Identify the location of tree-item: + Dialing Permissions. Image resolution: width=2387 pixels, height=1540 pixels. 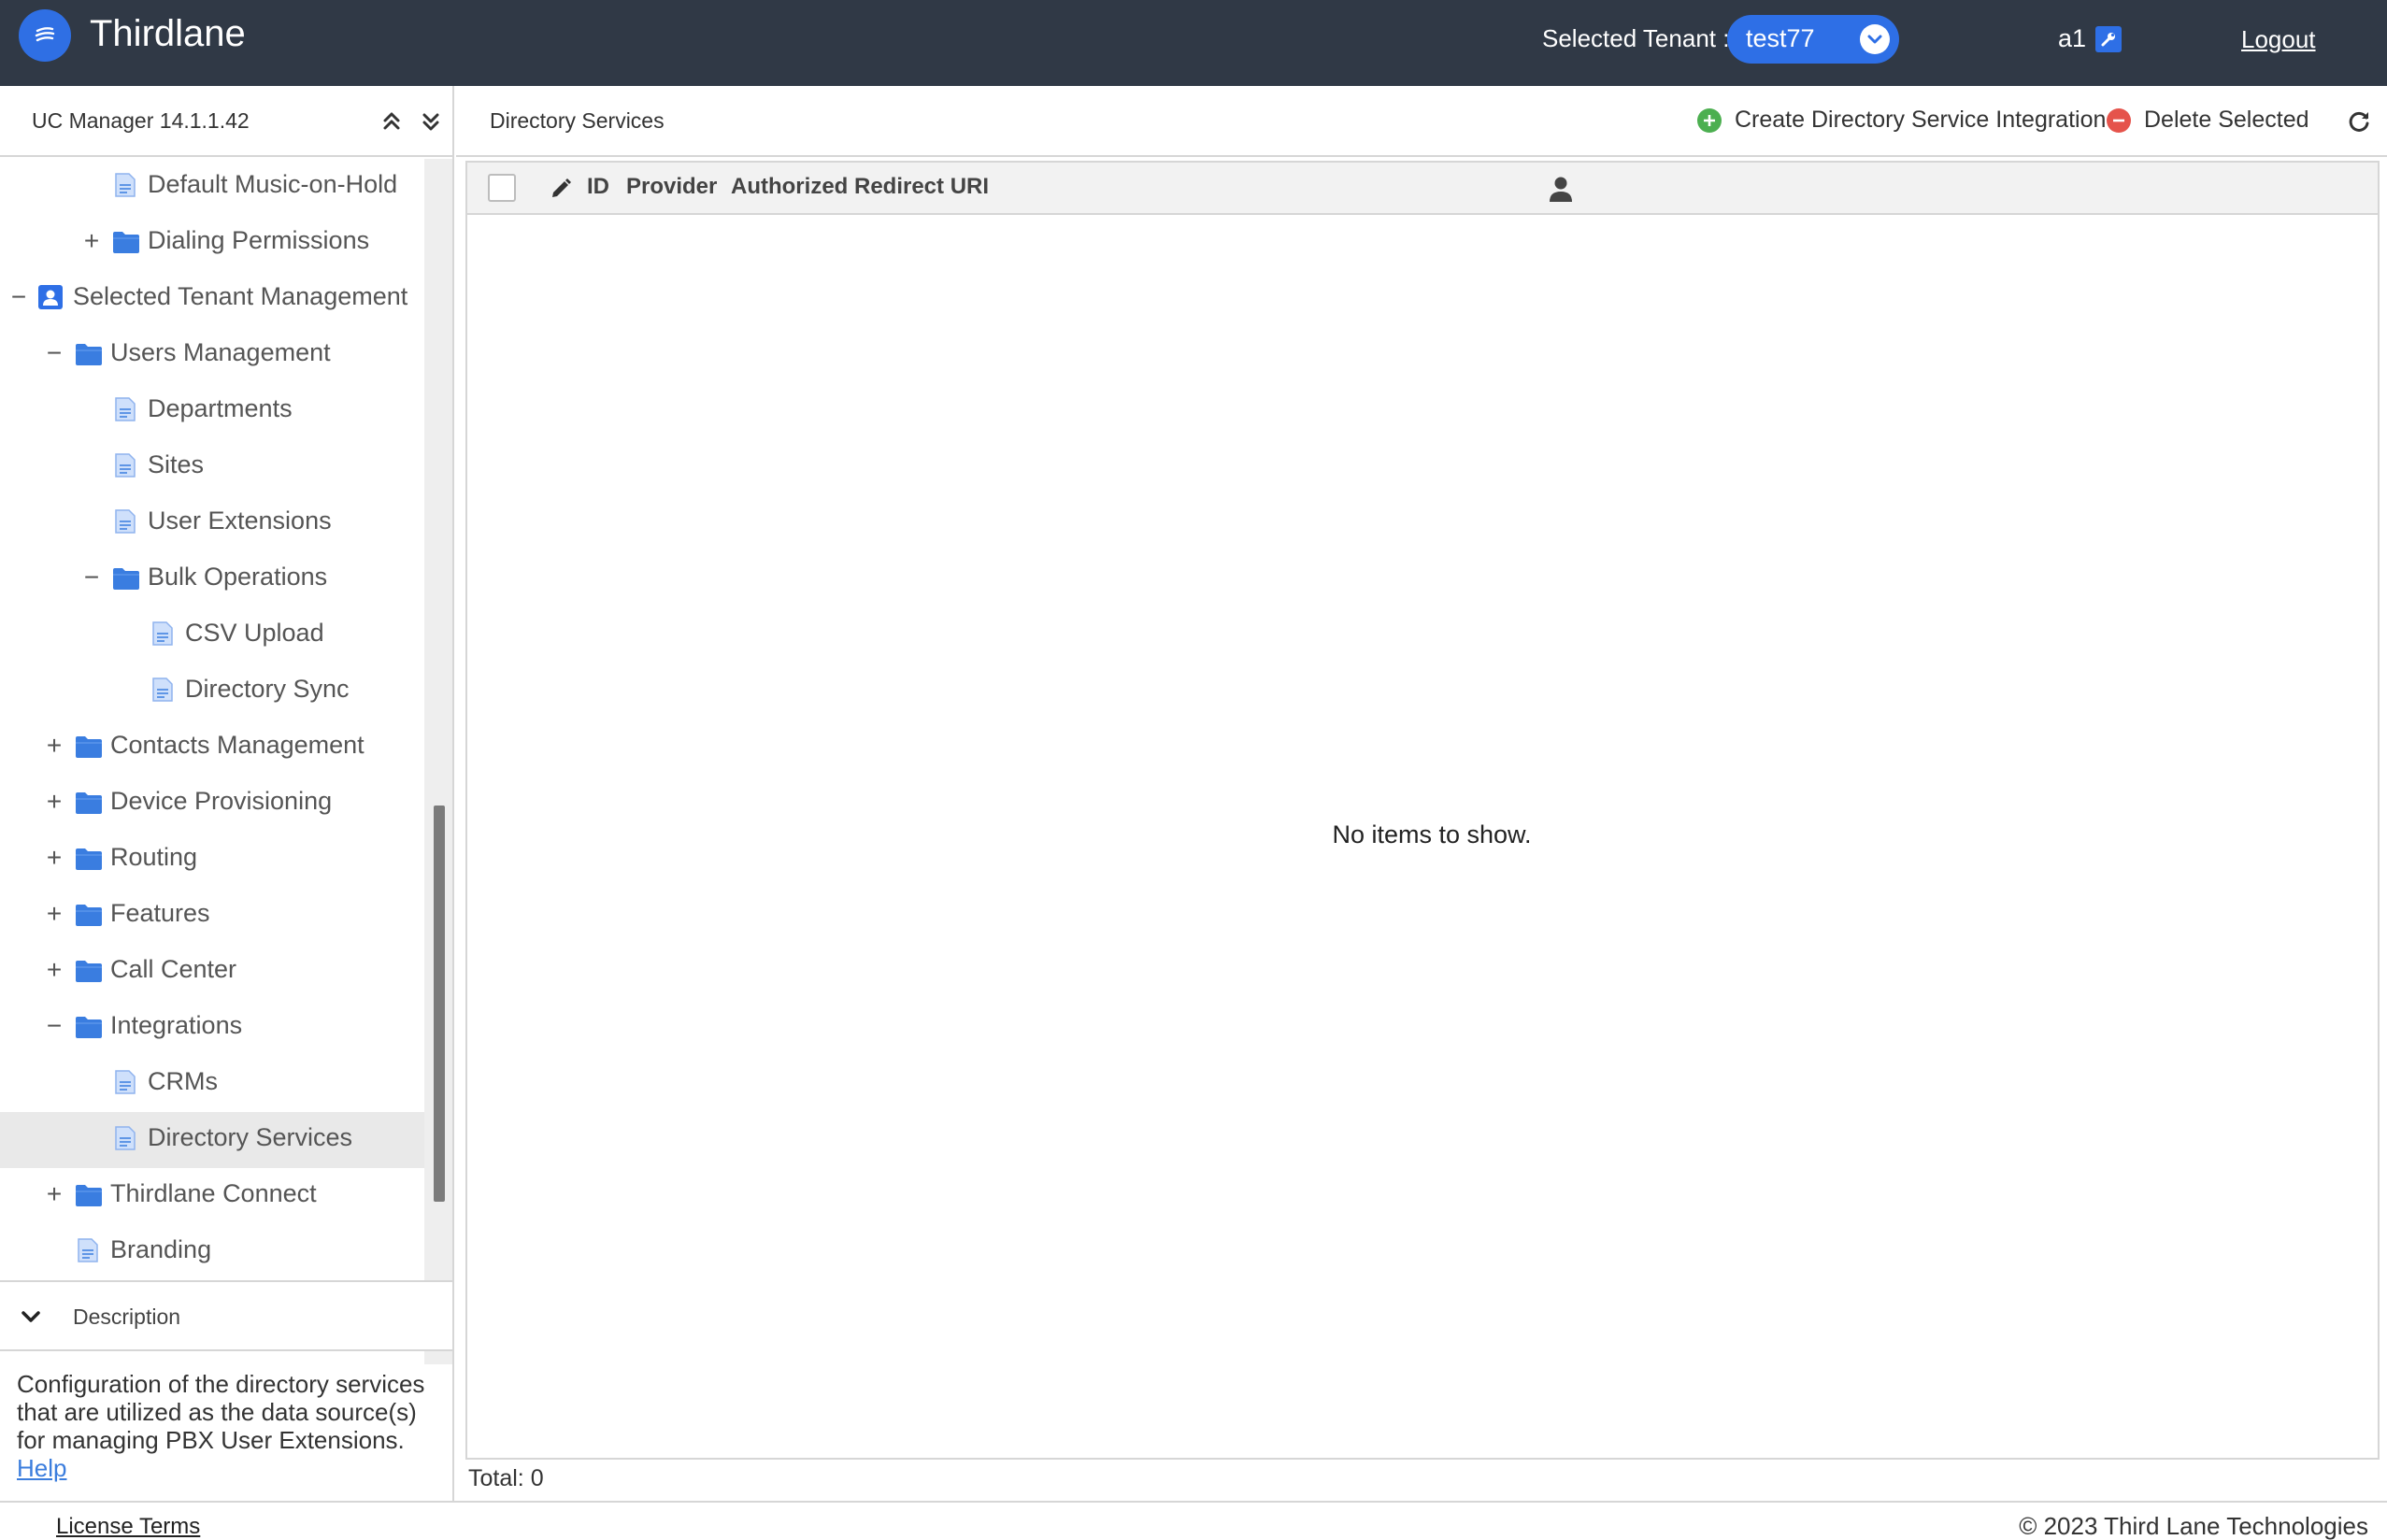
(212, 243).